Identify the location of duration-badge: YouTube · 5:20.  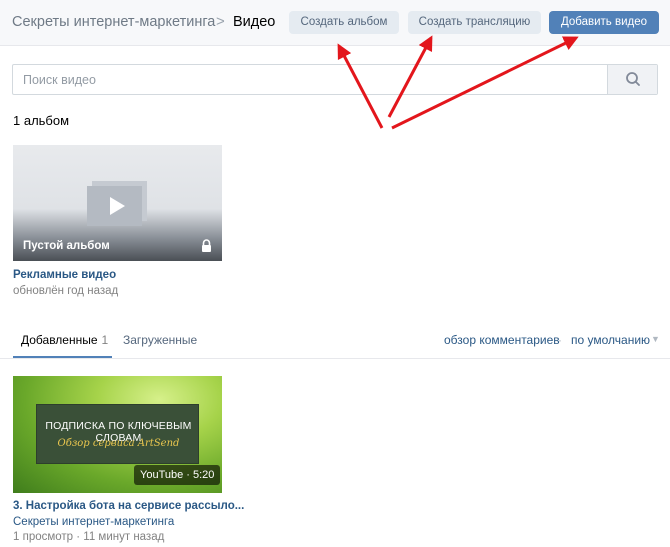
(177, 475).